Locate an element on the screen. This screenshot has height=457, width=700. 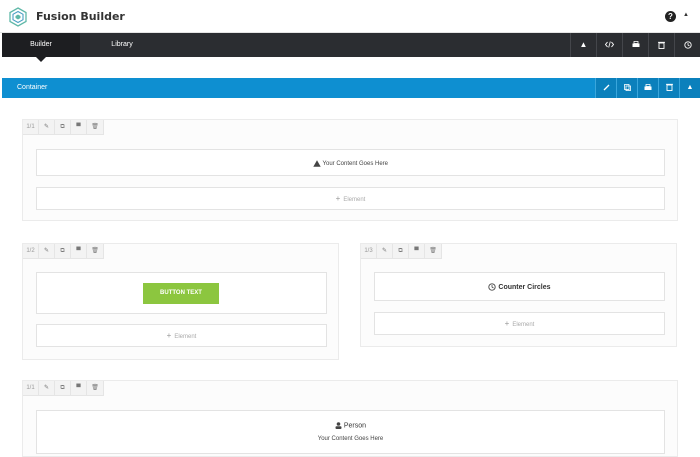
element-button: BUTTON TEXT is located at coordinates (181, 293).